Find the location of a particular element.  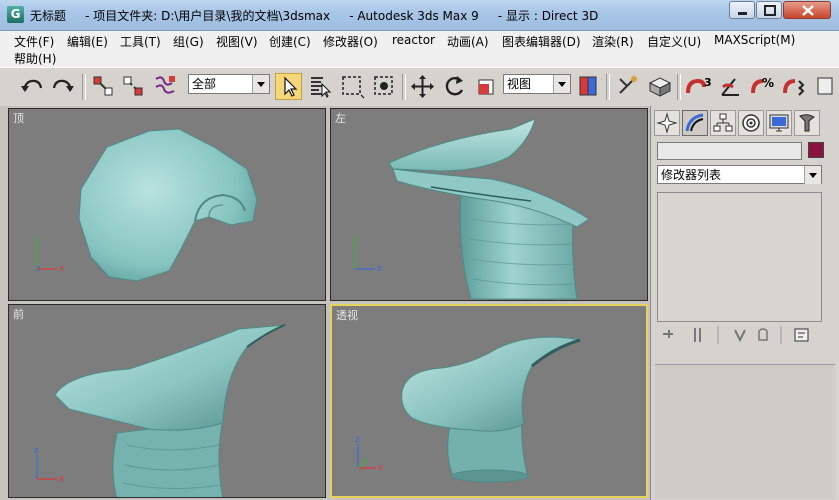

menu-file: 文件(F) is located at coordinates (34, 41).